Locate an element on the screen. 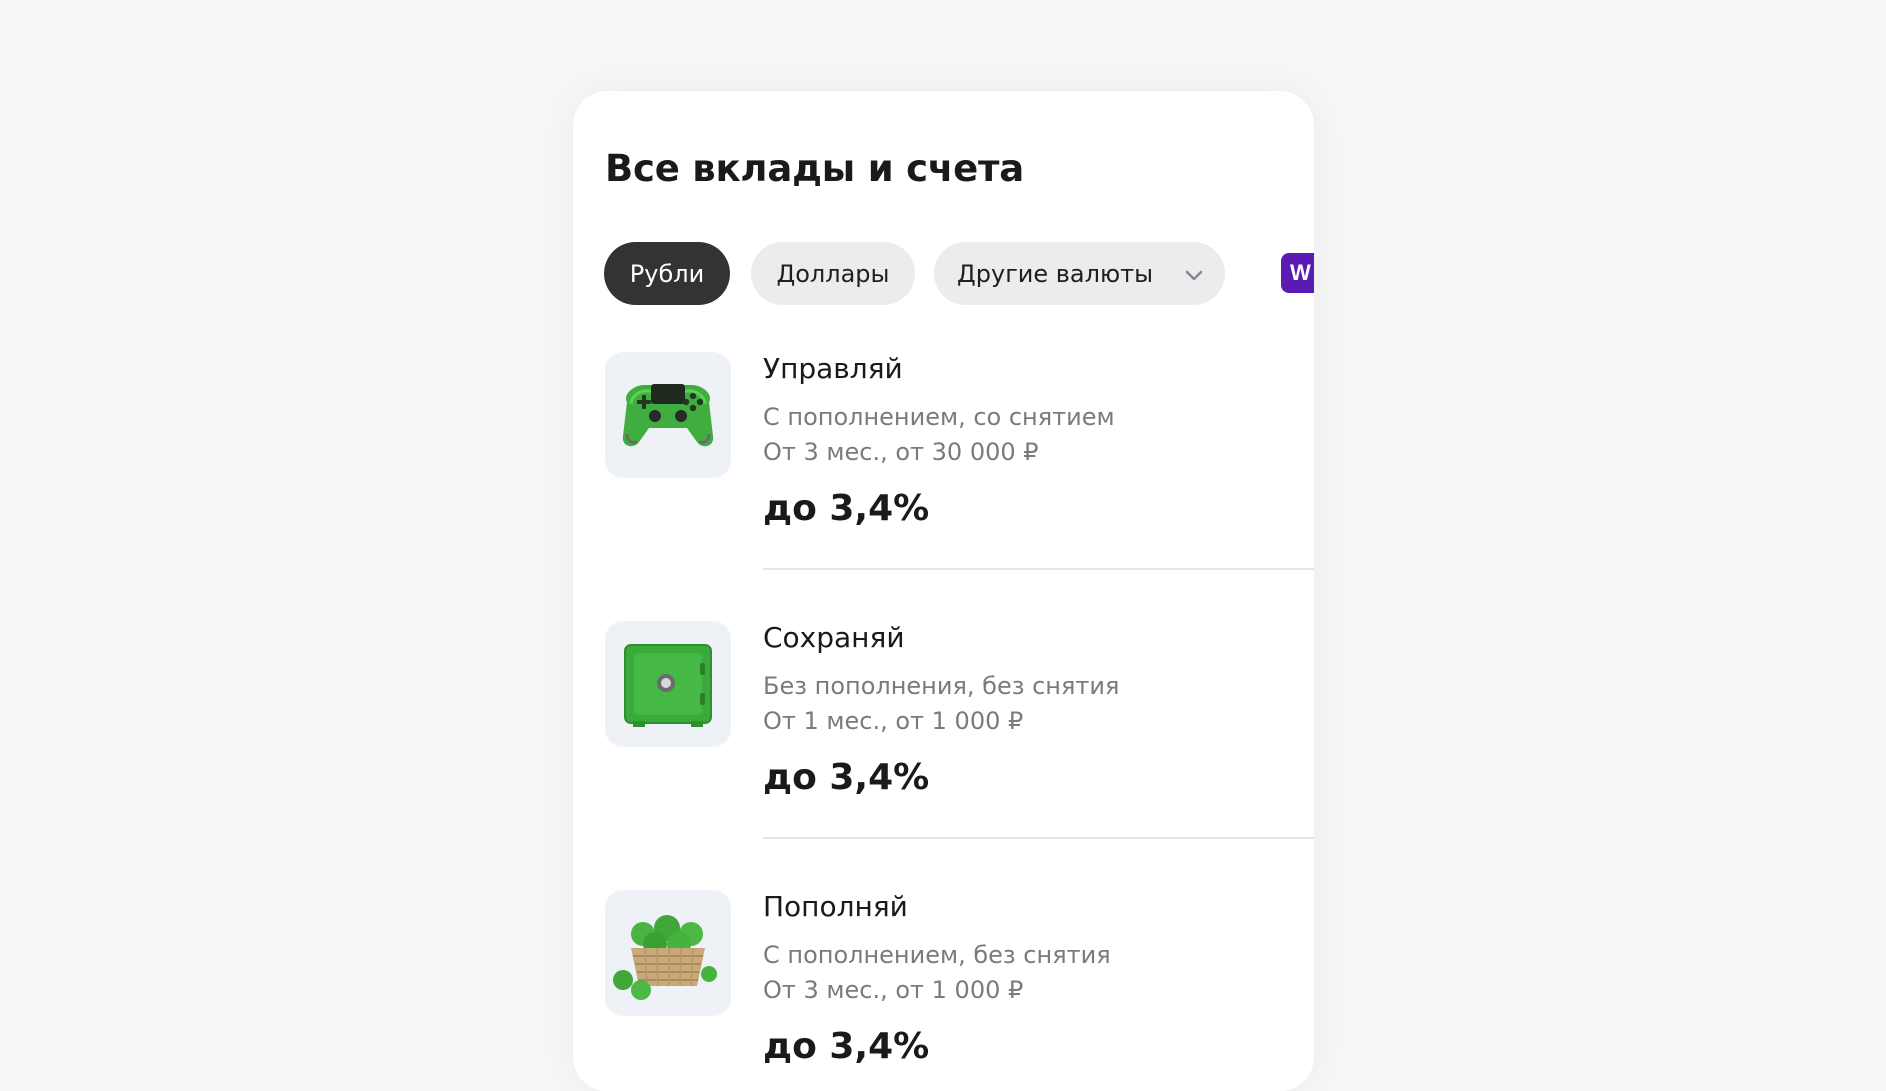 This screenshot has width=1886, height=1091. page-title: Все вклады и счета is located at coordinates (814, 168).